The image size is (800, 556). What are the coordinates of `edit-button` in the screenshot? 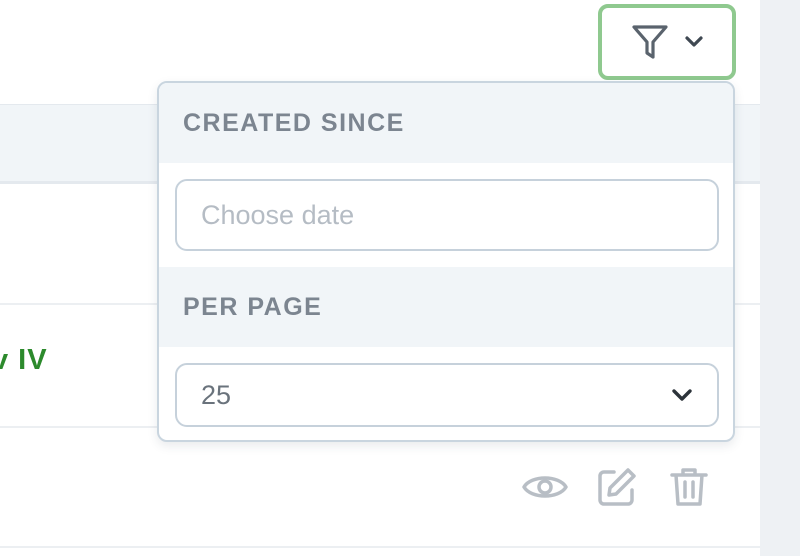 It's located at (617, 487).